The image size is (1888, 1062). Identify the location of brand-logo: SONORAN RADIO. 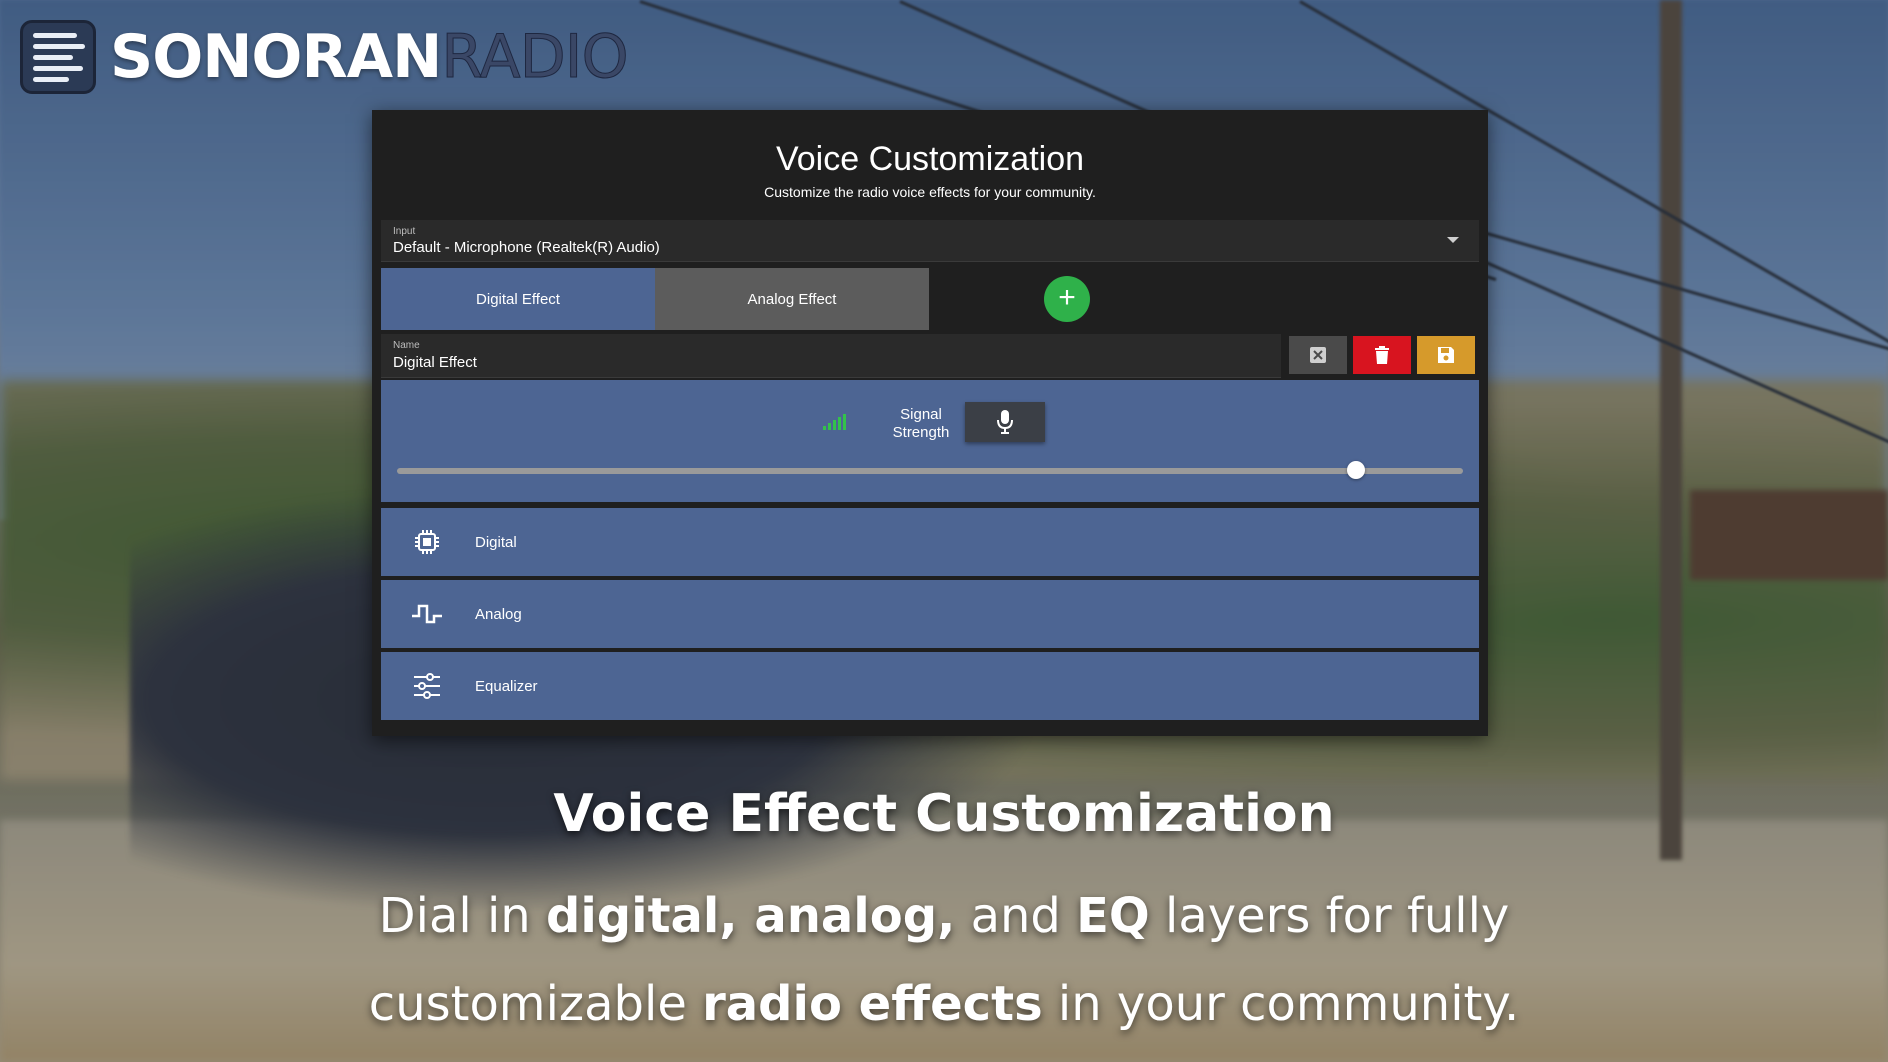
(324, 57).